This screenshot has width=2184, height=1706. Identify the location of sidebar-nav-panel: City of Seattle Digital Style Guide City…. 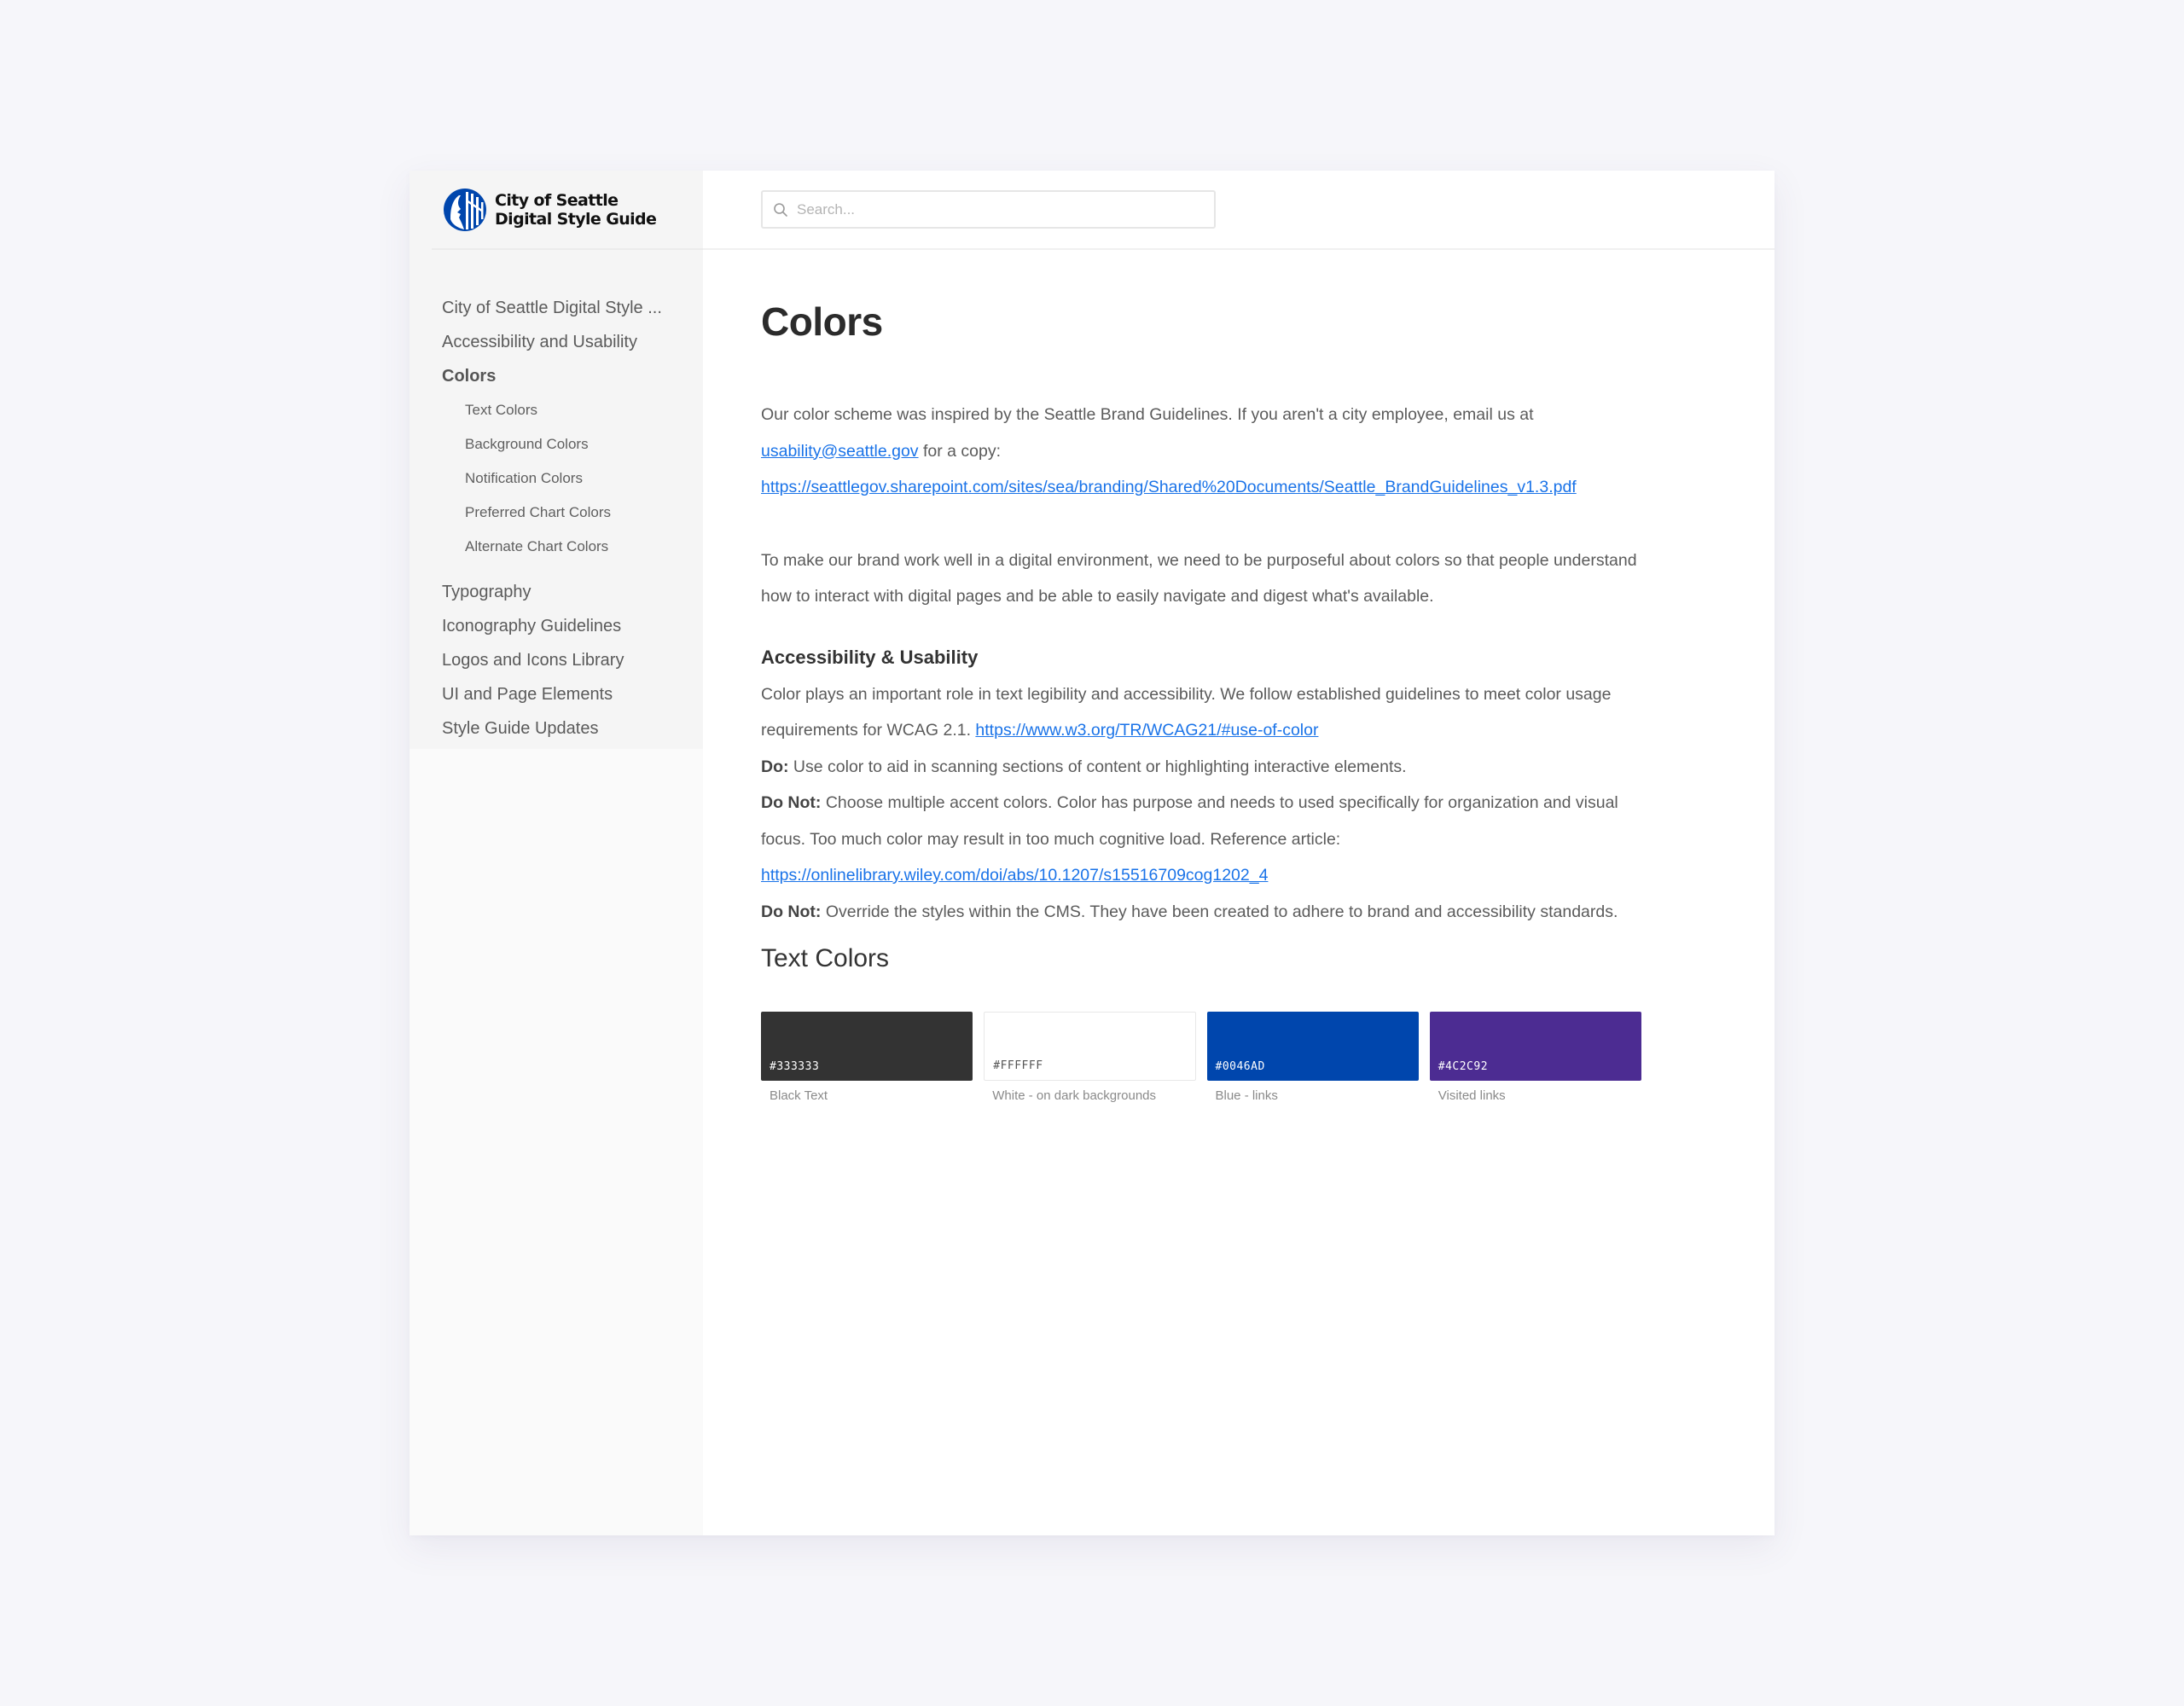
(557, 460).